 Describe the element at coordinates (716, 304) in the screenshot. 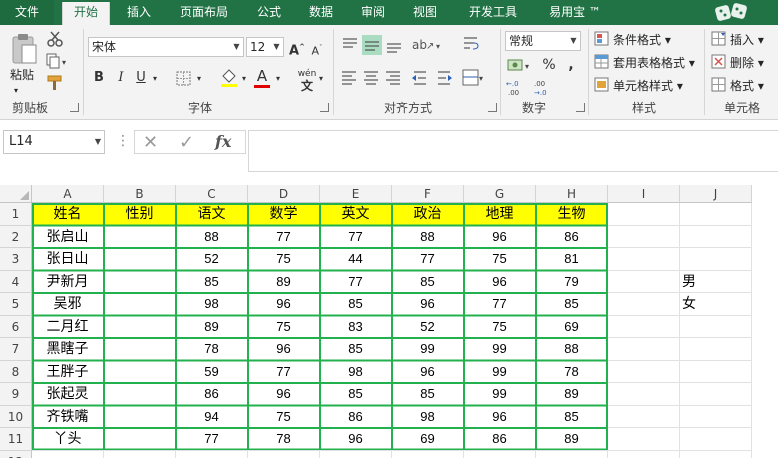

I see `side-list-cell: 女` at that location.